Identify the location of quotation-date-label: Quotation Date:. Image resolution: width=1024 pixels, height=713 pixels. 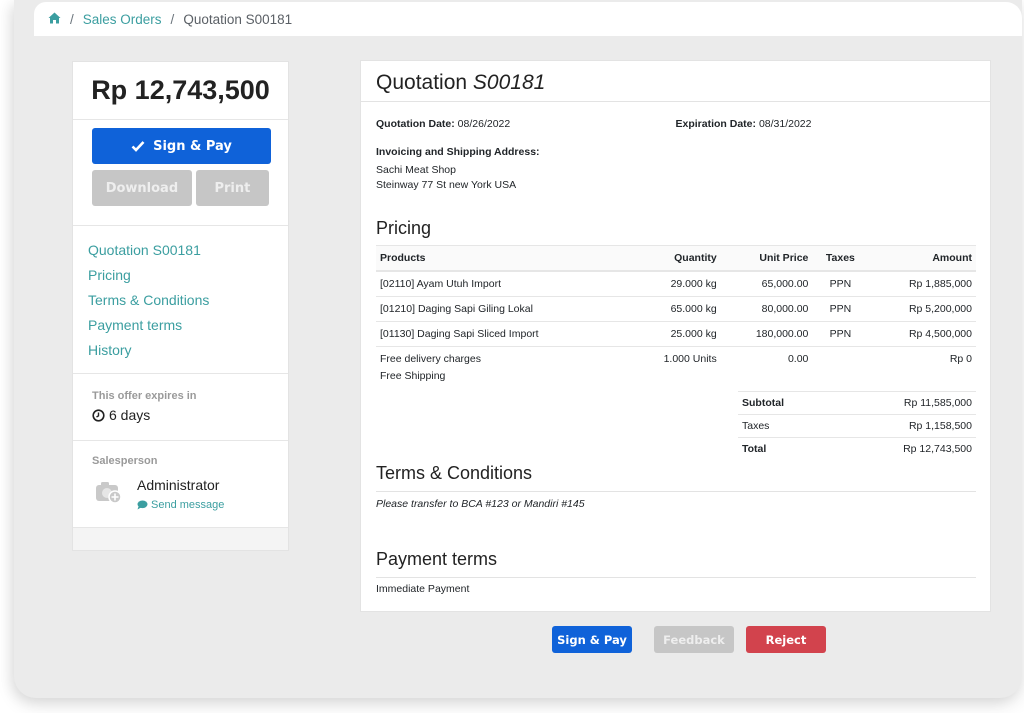
(415, 124).